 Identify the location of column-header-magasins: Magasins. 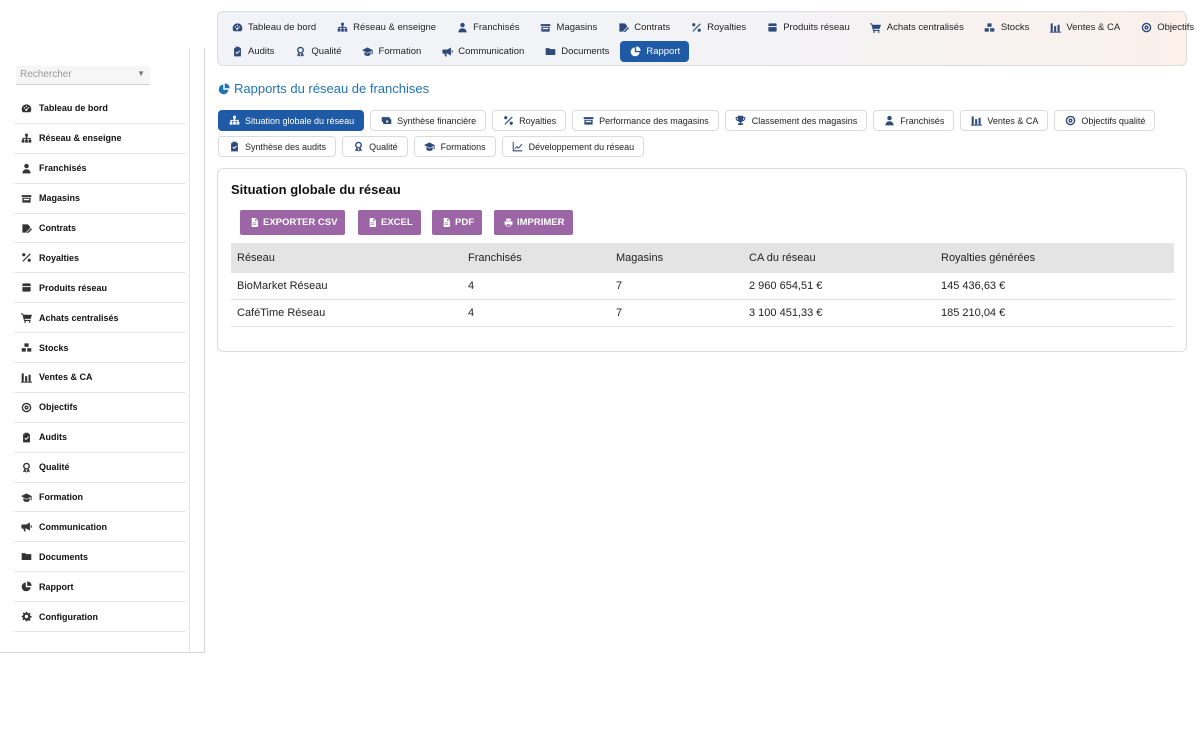
(676, 258).